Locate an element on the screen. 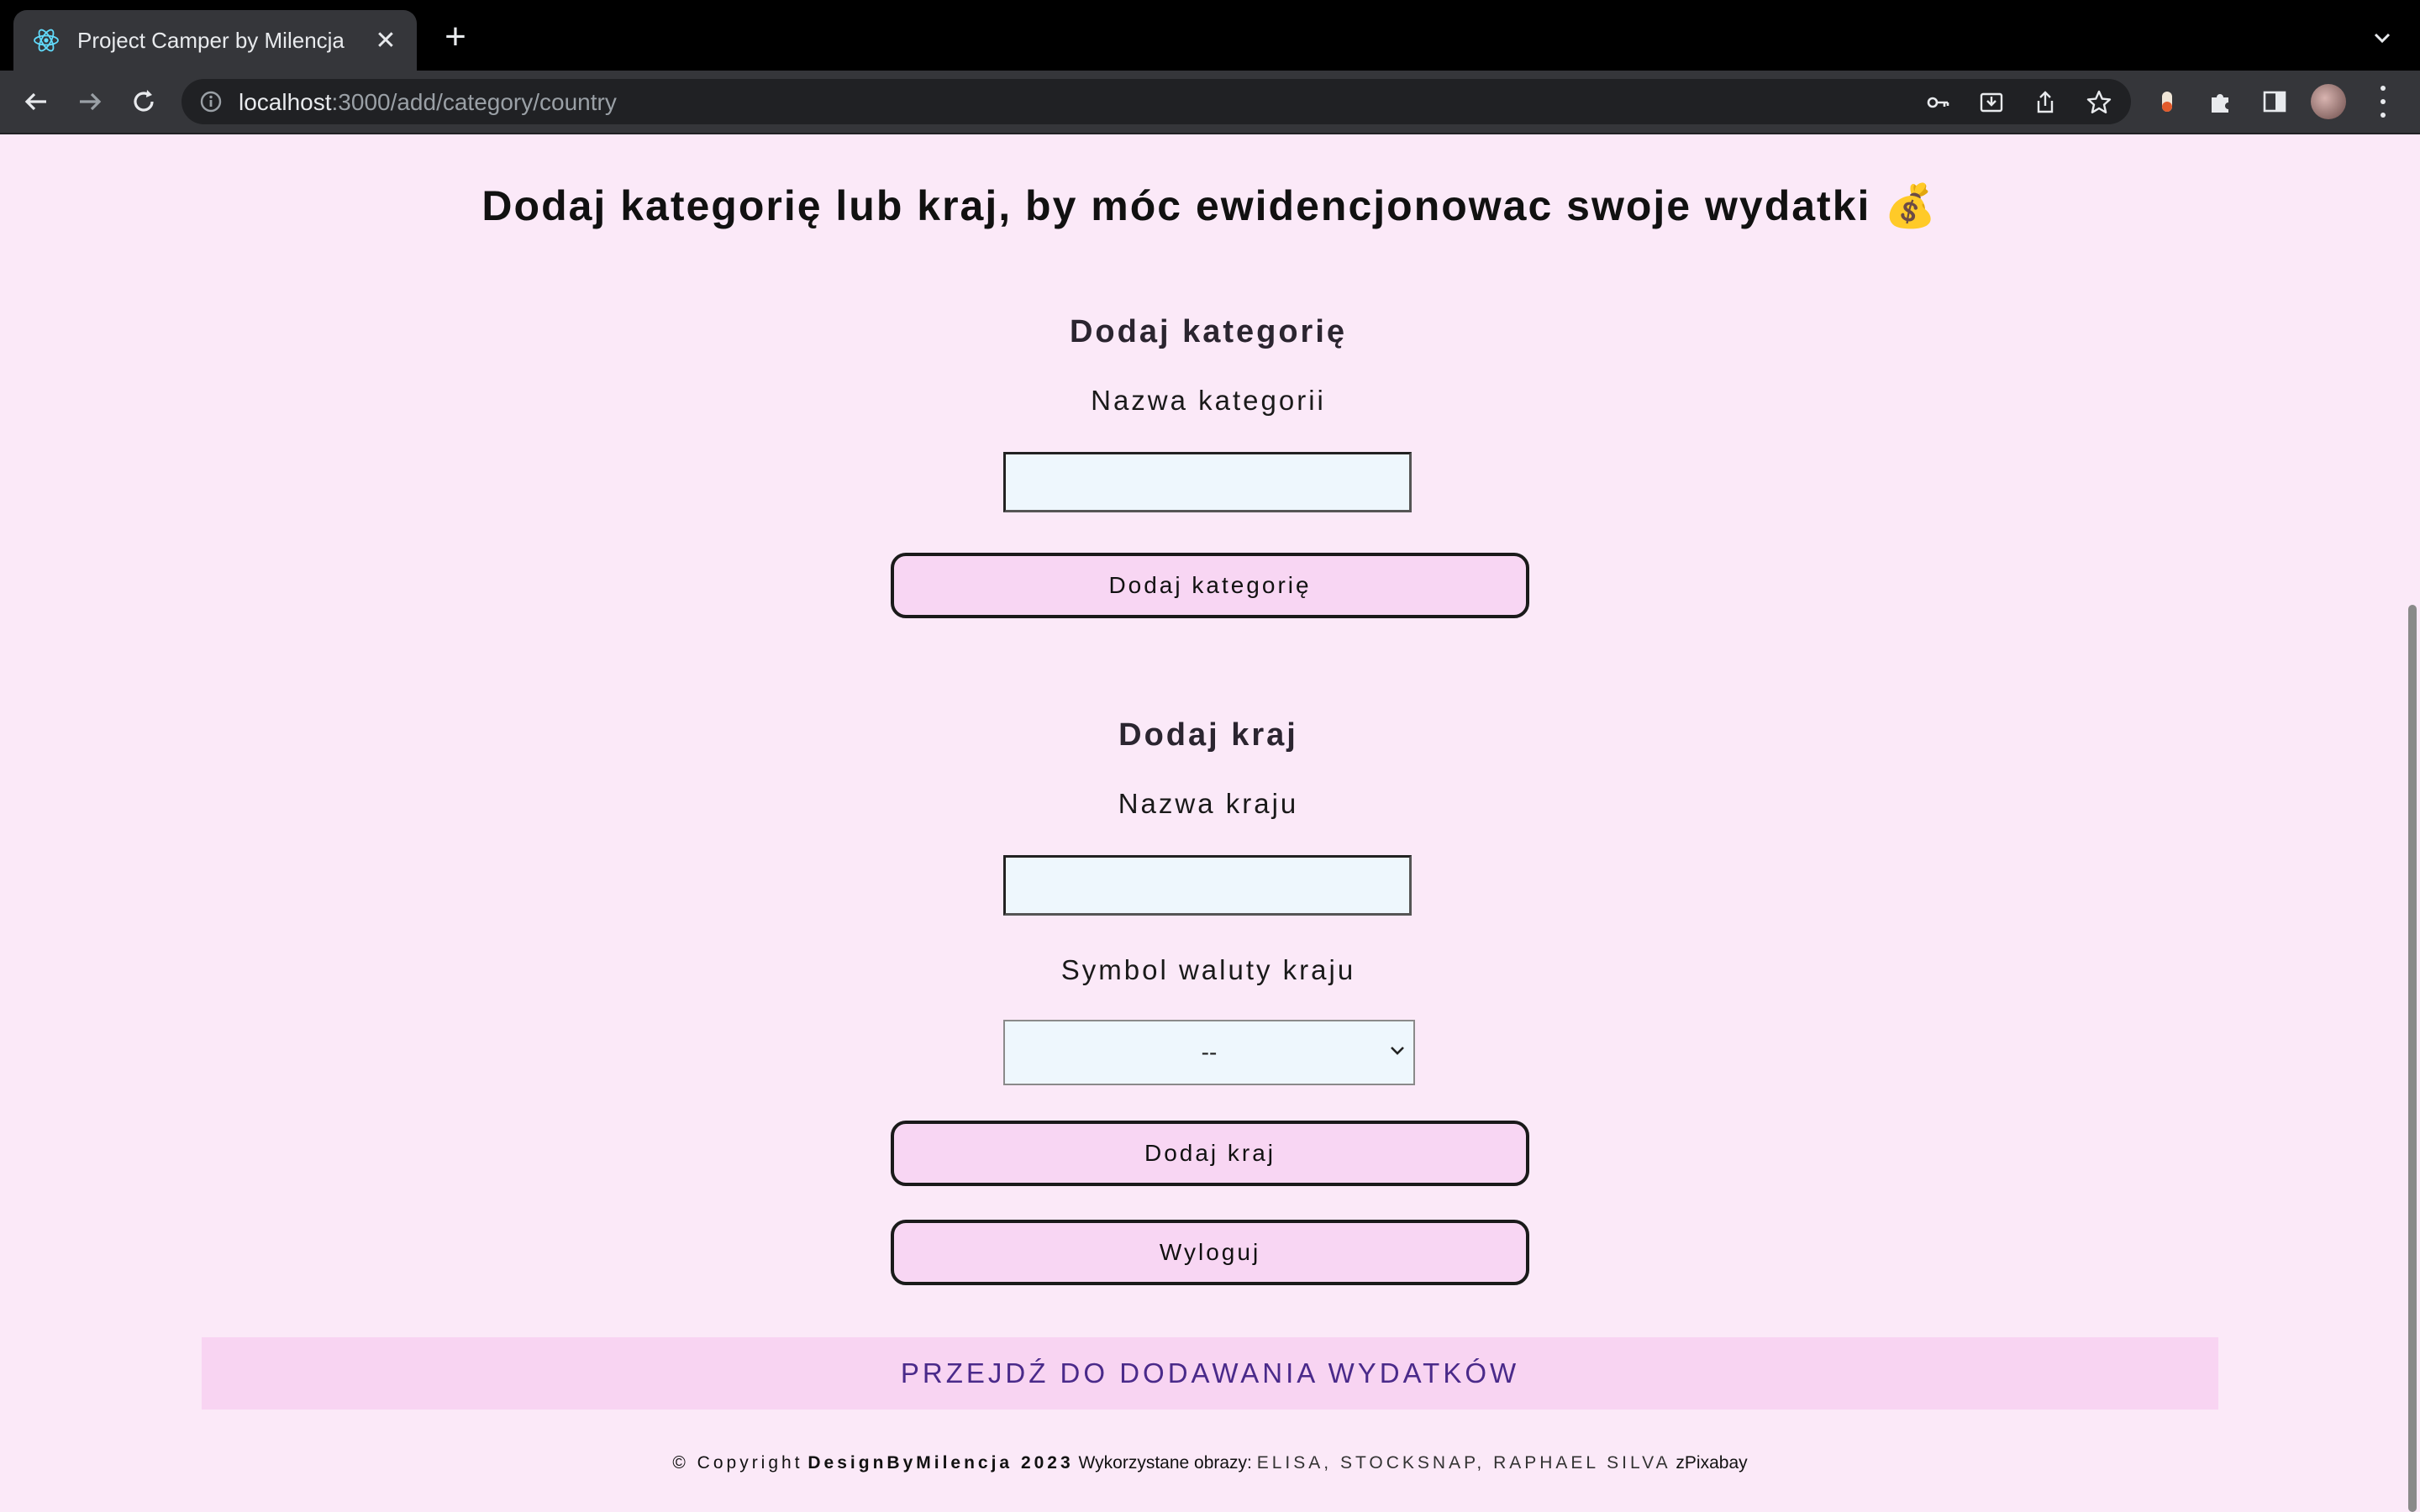 The height and width of the screenshot is (1512, 2420). scrollbar-thumb is located at coordinates (2412, 1058).